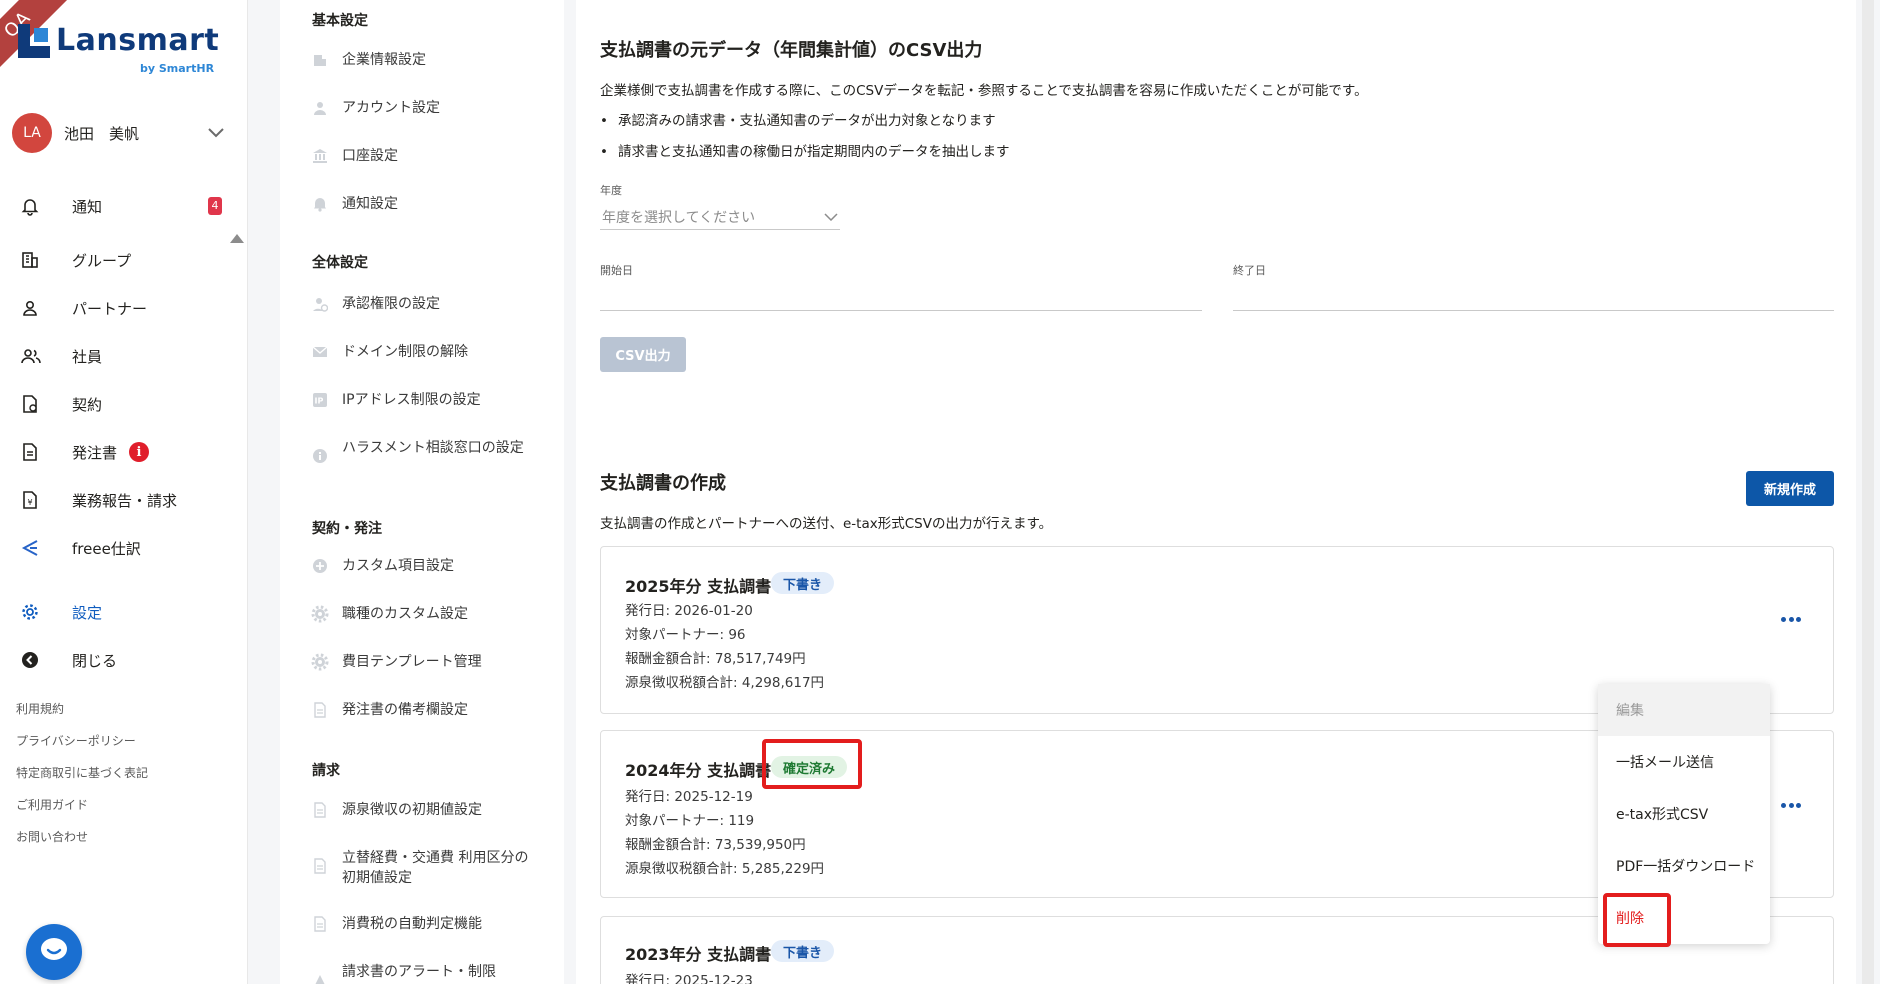  What do you see at coordinates (319, 401) in the screenshot?
I see `svg-text: IP` at bounding box center [319, 401].